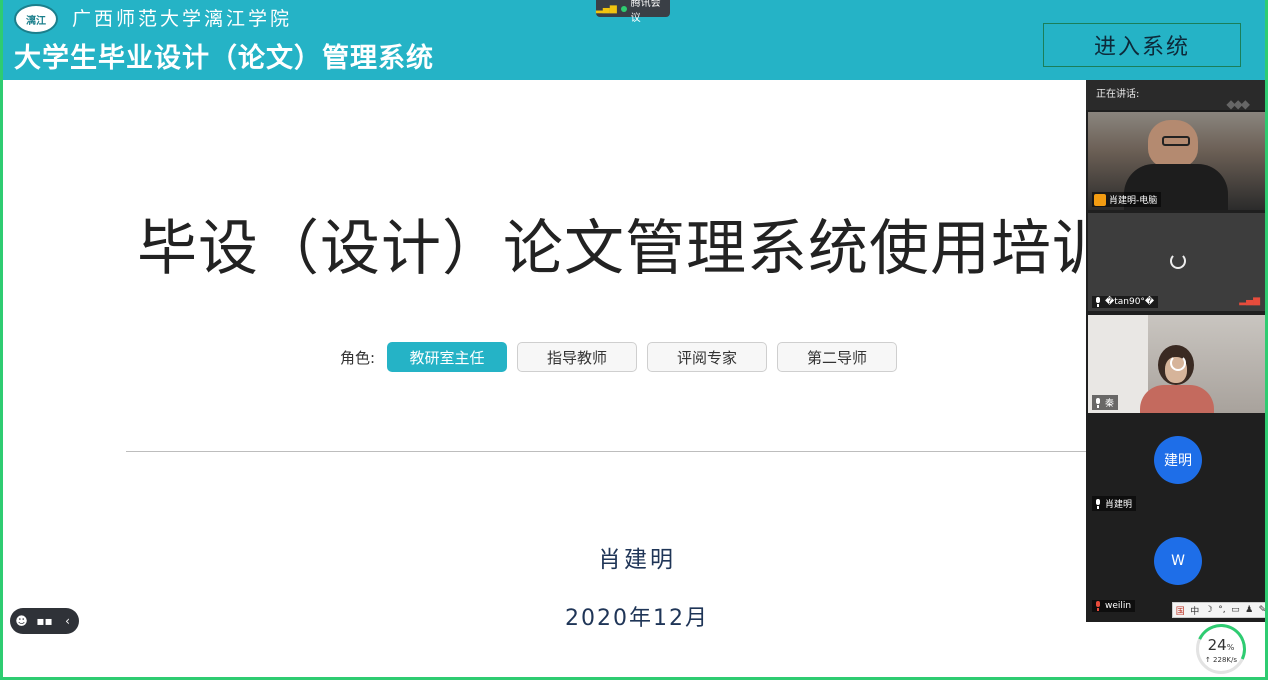 The height and width of the screenshot is (681, 1268). What do you see at coordinates (637, 560) in the screenshot?
I see `presenter-name: 肖建明` at bounding box center [637, 560].